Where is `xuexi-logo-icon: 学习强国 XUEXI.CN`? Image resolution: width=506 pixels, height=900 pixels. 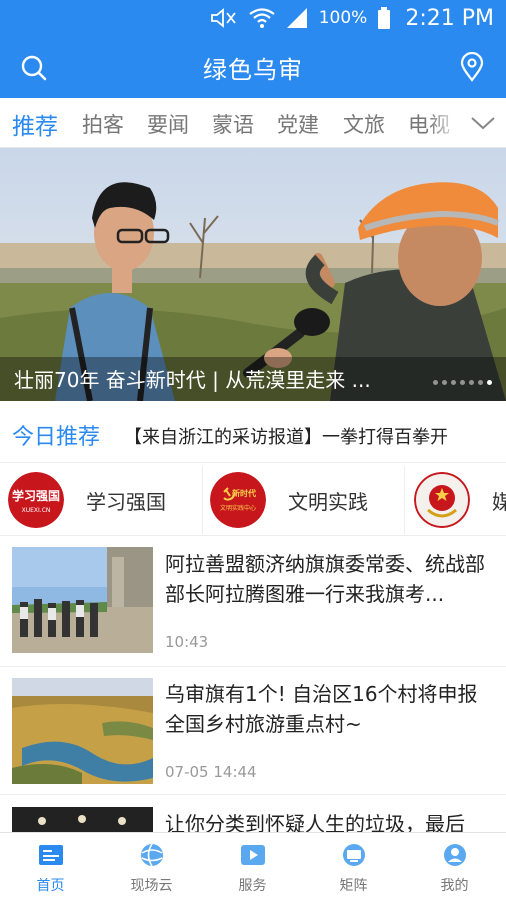
xuexi-logo-icon: 学习强国 XUEXI.CN is located at coordinates (36, 500).